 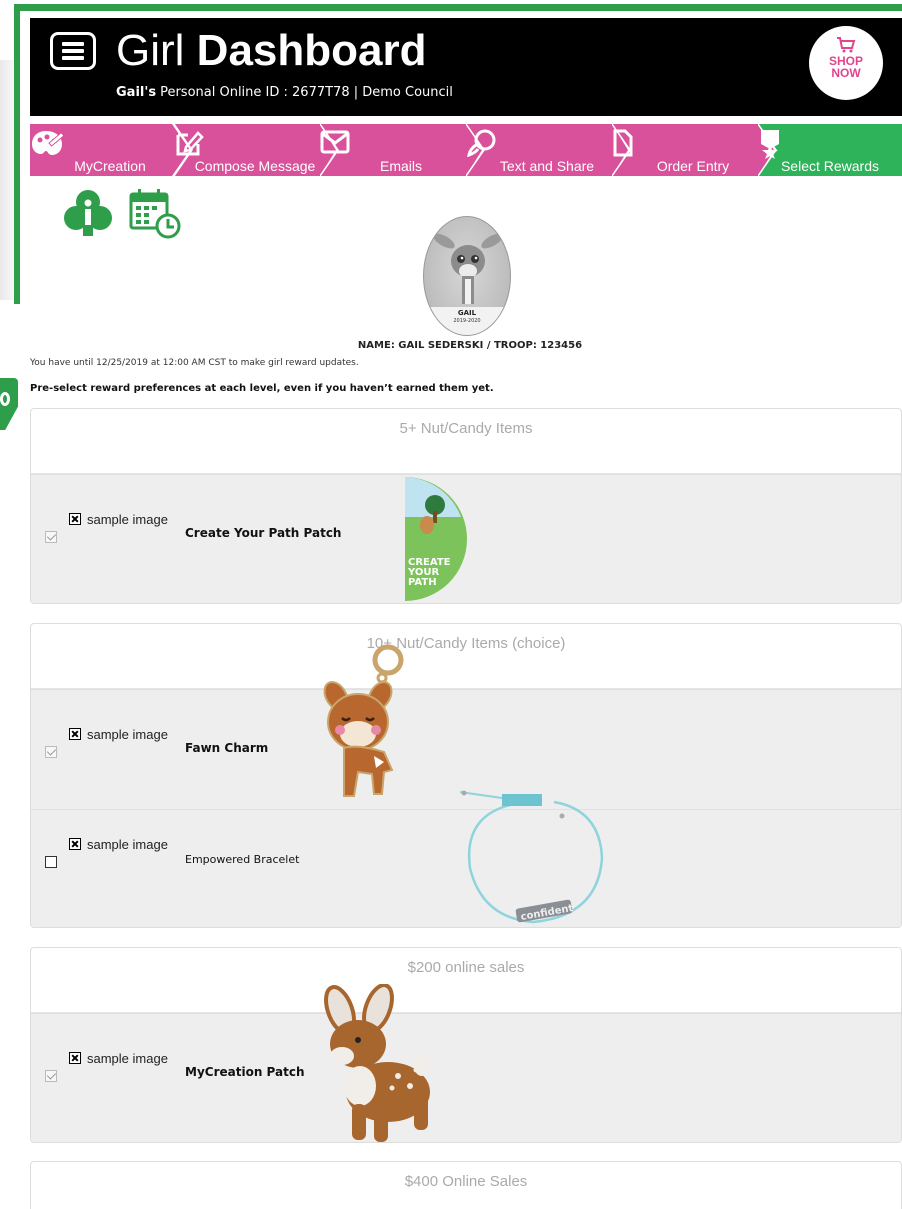 I want to click on info-trefoil-icon, so click(x=88, y=213).